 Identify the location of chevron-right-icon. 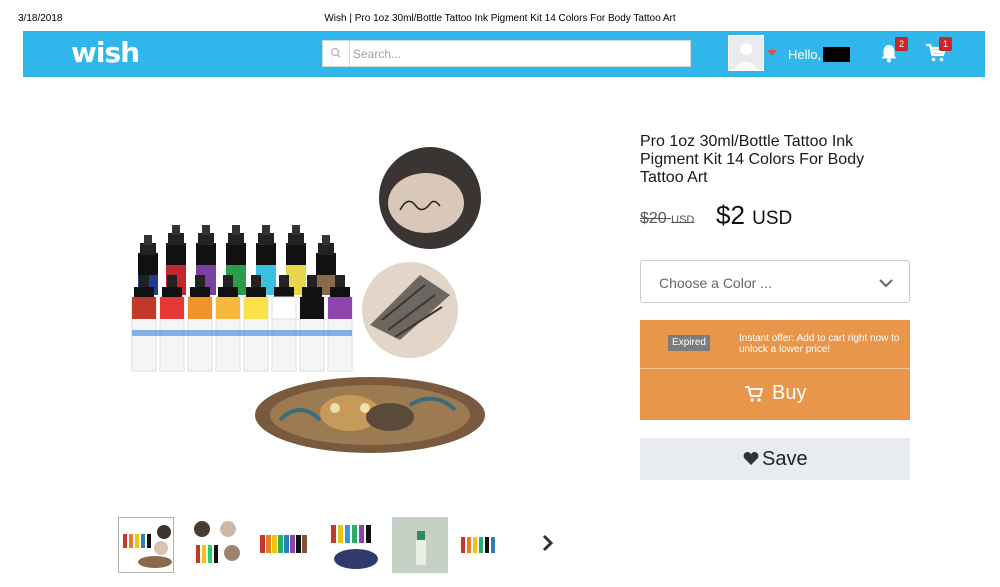
(548, 545).